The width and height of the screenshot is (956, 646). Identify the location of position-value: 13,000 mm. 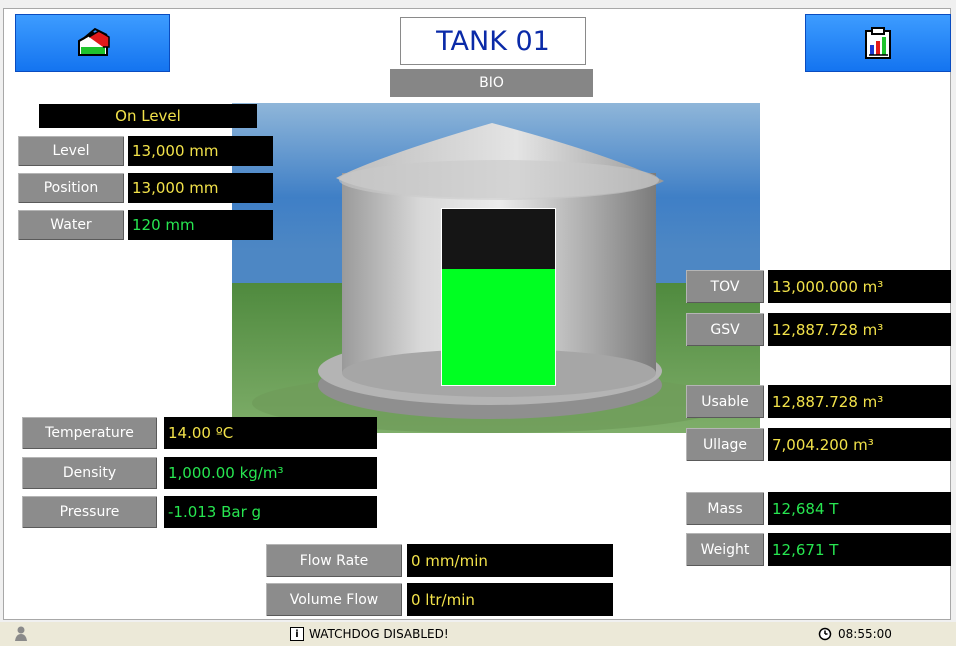
(200, 188).